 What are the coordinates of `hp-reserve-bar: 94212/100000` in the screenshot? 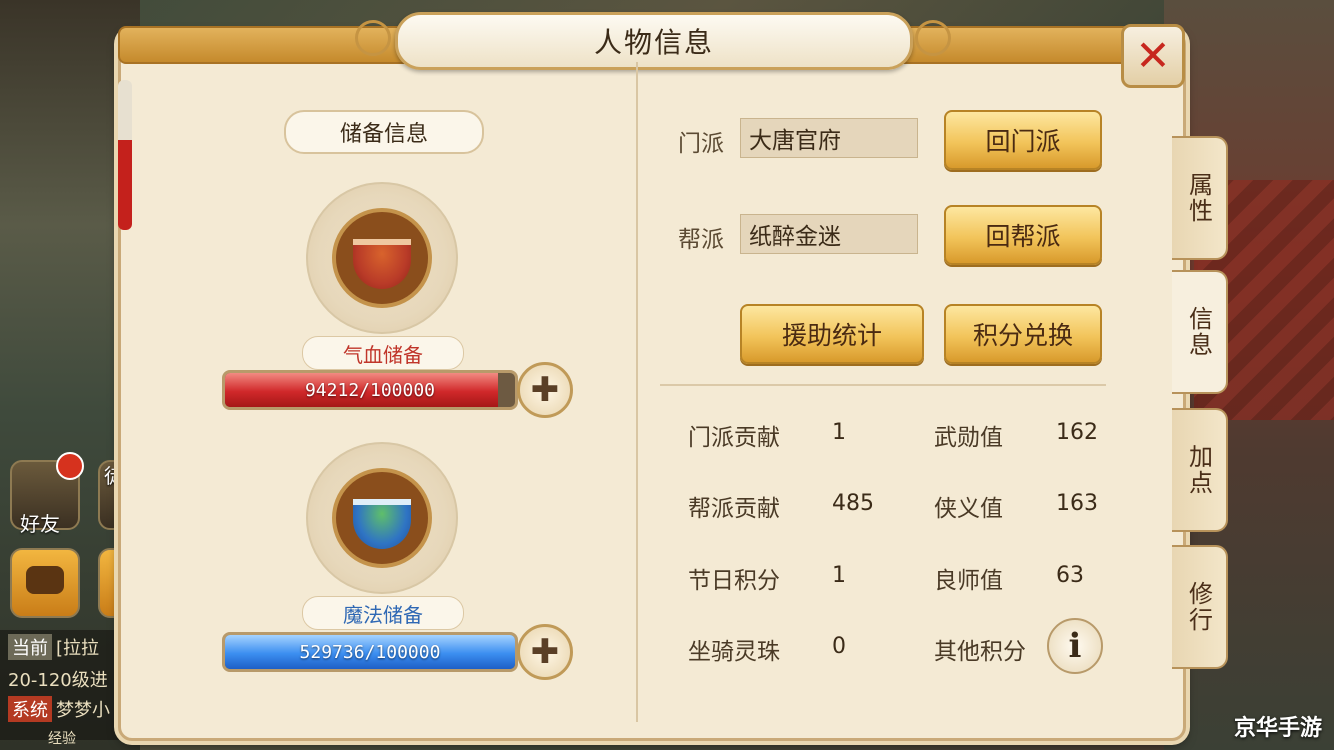 It's located at (370, 390).